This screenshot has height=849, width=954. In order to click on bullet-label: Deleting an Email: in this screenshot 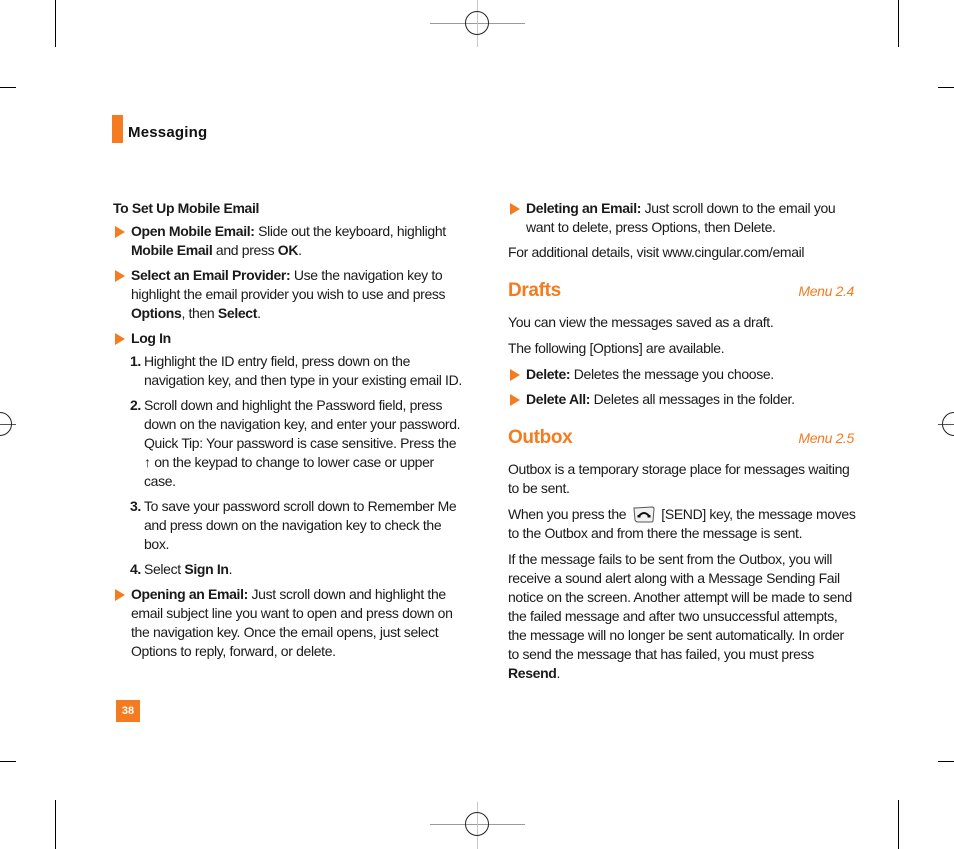, I will do `click(584, 208)`.